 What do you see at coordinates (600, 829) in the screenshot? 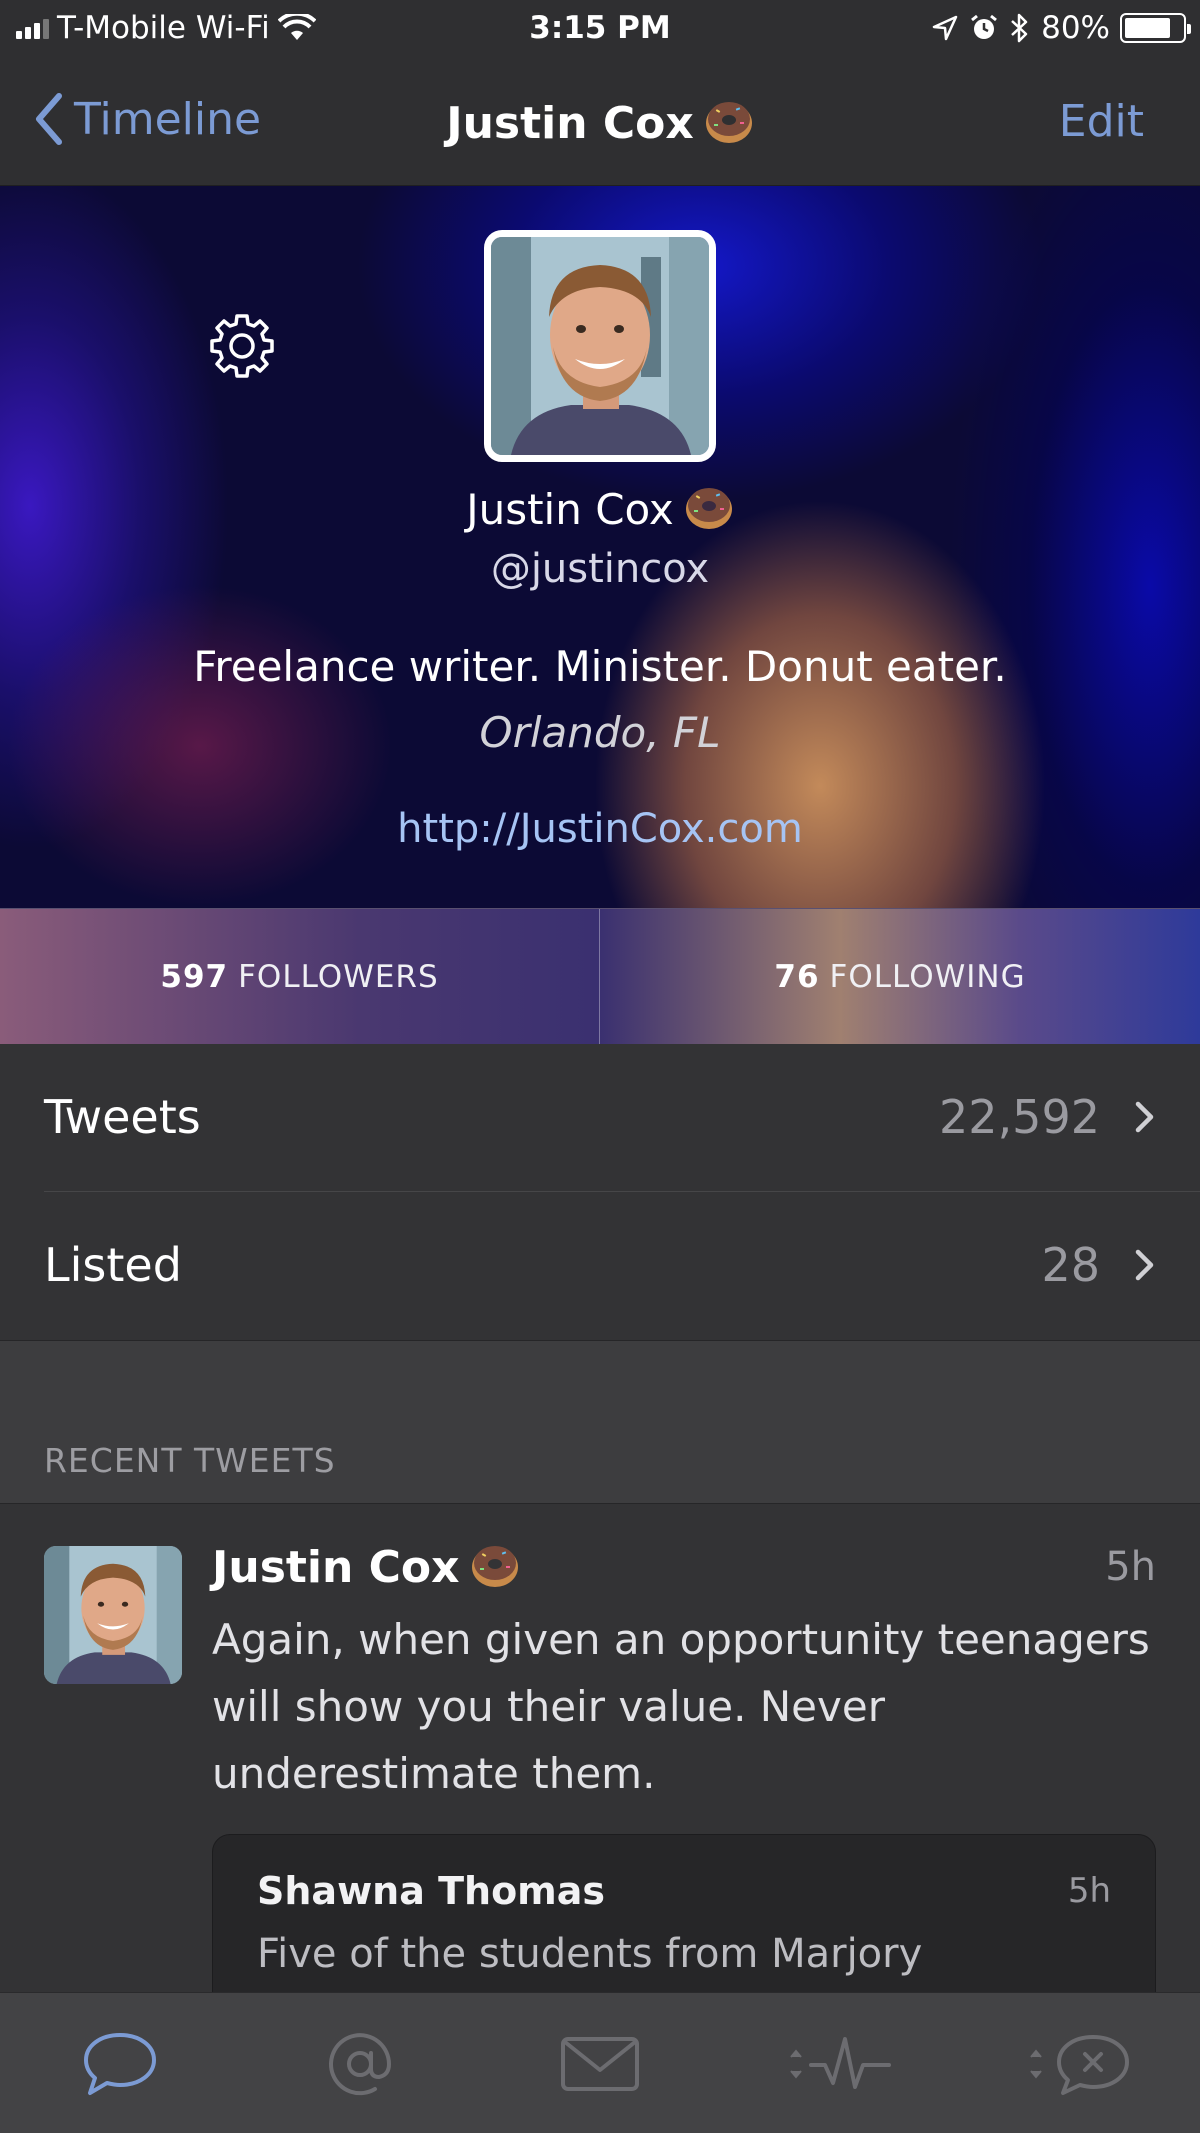
I see `profile-url-link: http://JustinCox.com` at bounding box center [600, 829].